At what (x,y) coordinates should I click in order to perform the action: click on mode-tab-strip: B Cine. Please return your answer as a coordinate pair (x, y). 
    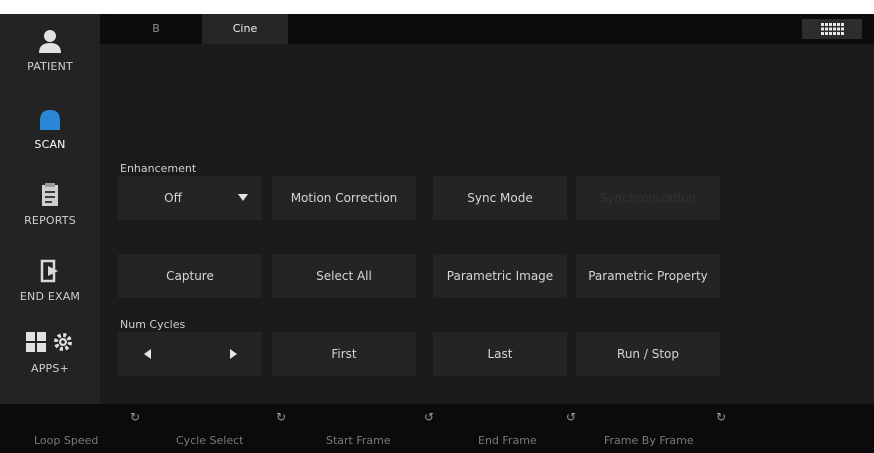
    Looking at the image, I should click on (487, 29).